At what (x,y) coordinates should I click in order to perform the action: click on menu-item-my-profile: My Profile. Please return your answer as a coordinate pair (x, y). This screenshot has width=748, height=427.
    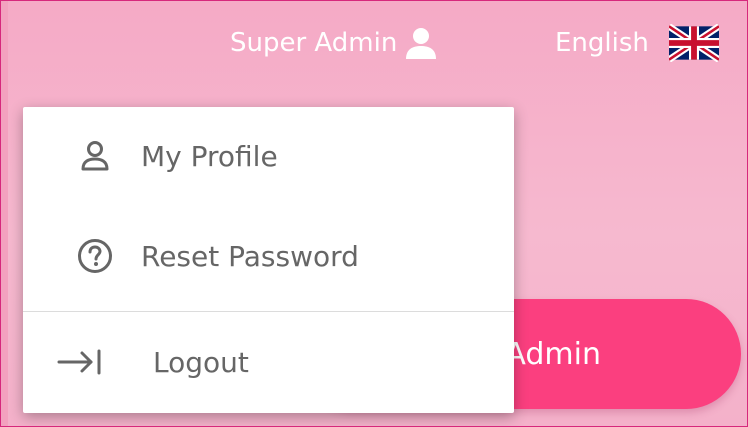
    Looking at the image, I should click on (268, 156).